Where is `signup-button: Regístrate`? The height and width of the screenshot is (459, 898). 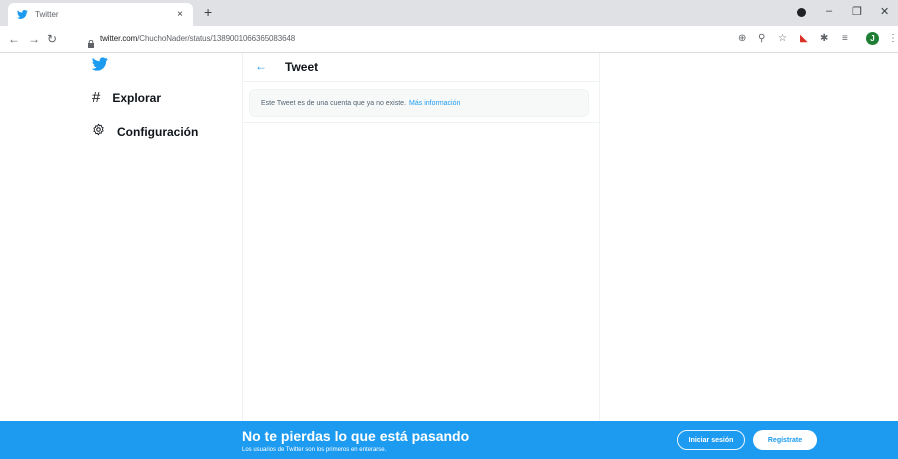 signup-button: Regístrate is located at coordinates (785, 440).